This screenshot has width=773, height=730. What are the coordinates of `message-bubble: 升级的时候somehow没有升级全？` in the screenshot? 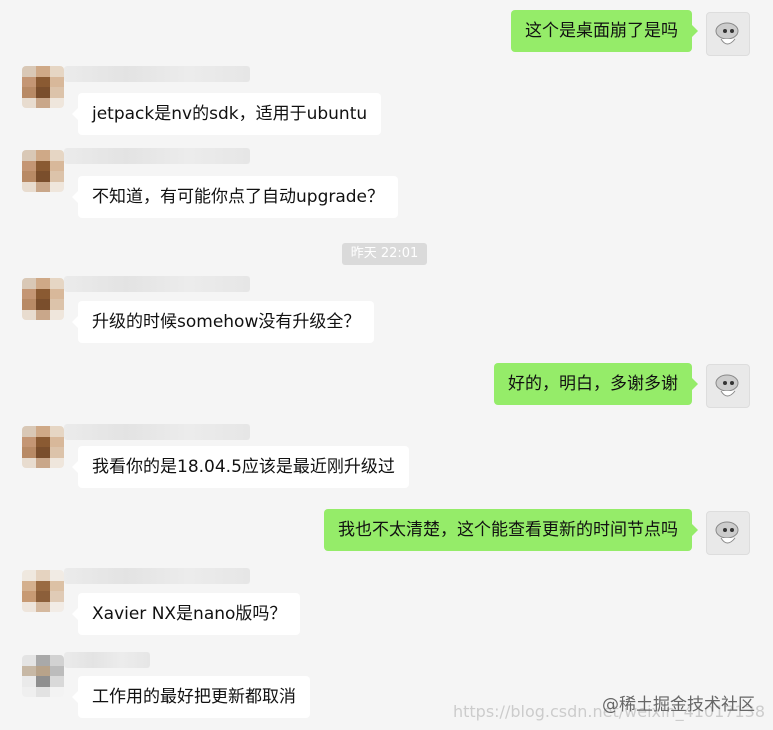 It's located at (223, 322).